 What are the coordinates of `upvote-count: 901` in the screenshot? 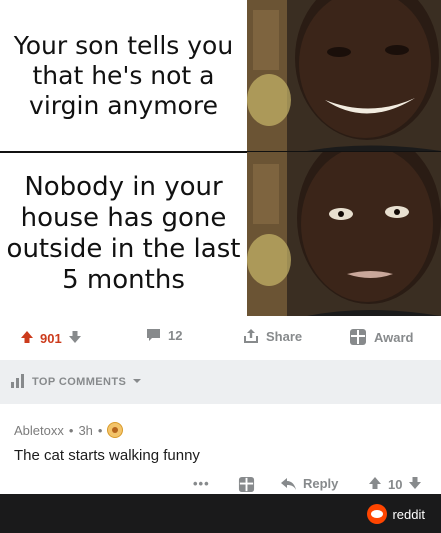 It's located at (51, 338).